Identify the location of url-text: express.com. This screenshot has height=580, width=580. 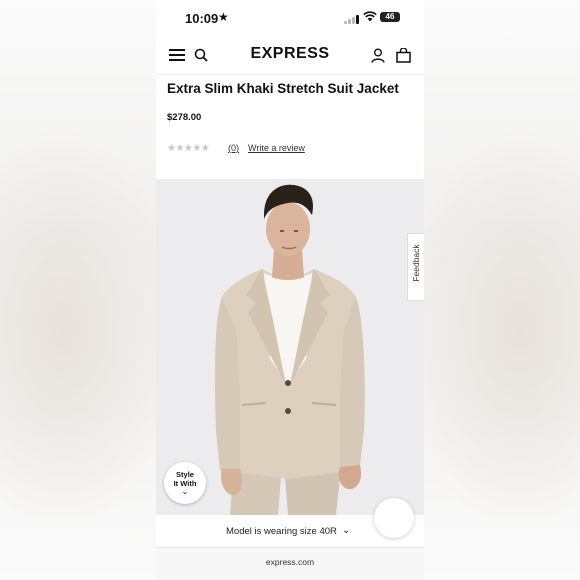
(290, 562).